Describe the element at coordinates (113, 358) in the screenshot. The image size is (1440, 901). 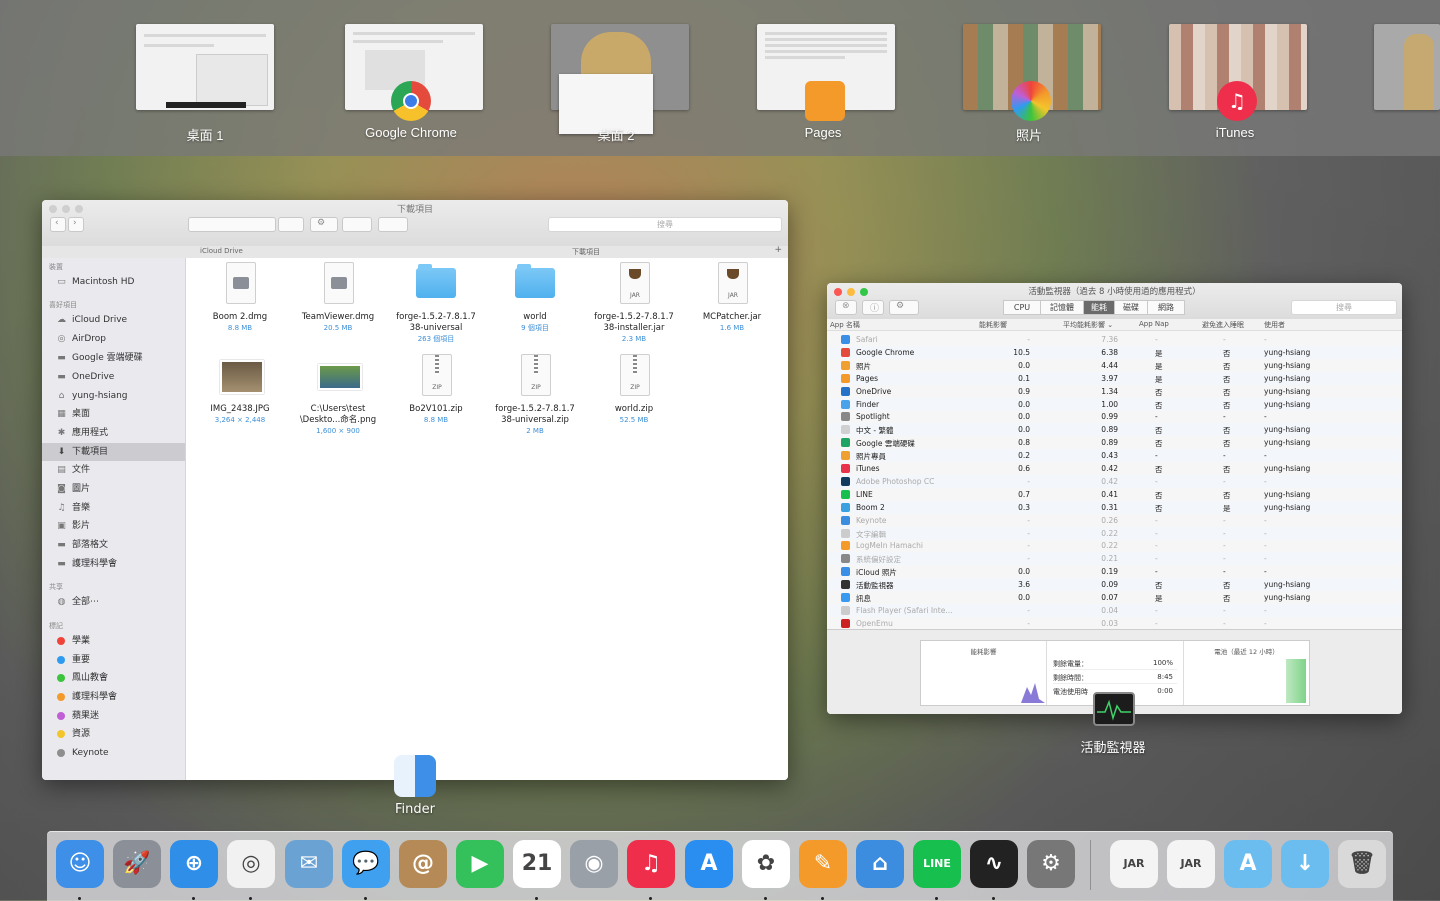
I see `sidebar-item-google-drive: ▬ Google 雲端硬碟` at that location.